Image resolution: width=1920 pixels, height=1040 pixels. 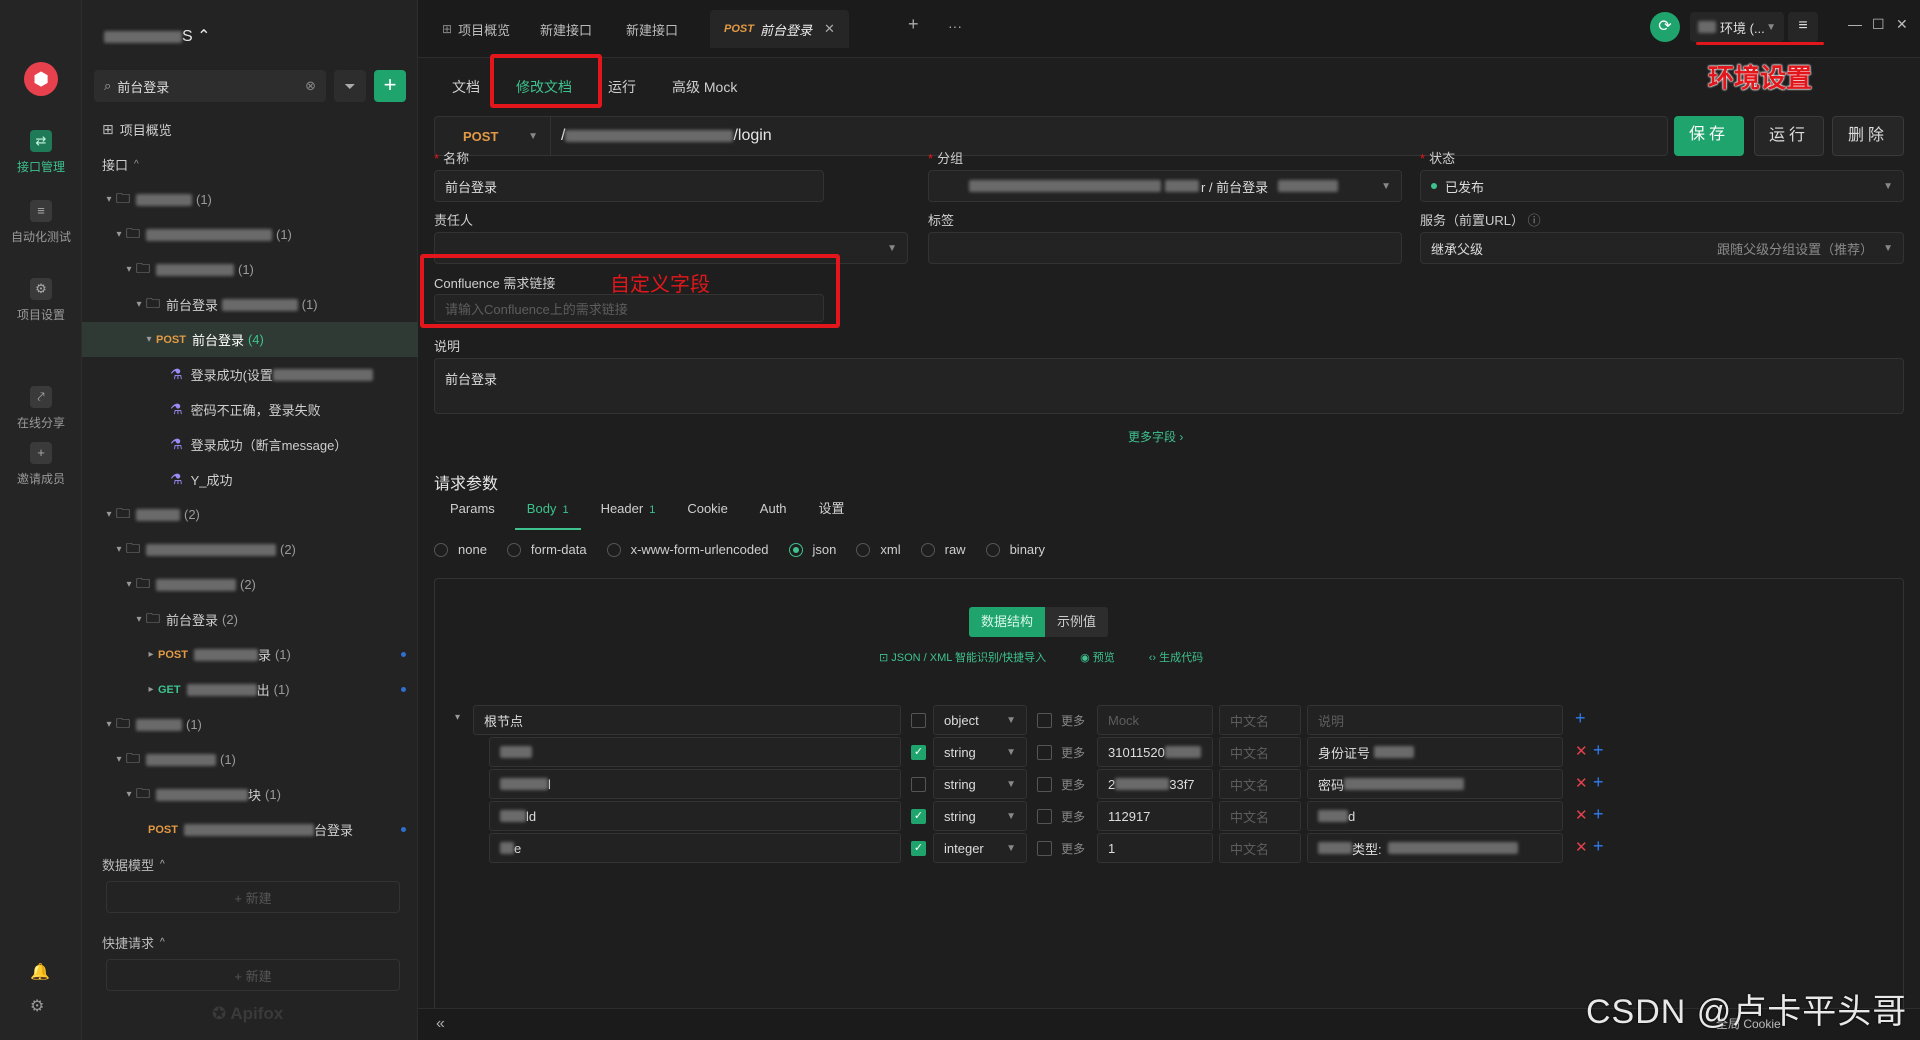 I want to click on tab-advanced-mock: 高级 Mock, so click(x=704, y=87).